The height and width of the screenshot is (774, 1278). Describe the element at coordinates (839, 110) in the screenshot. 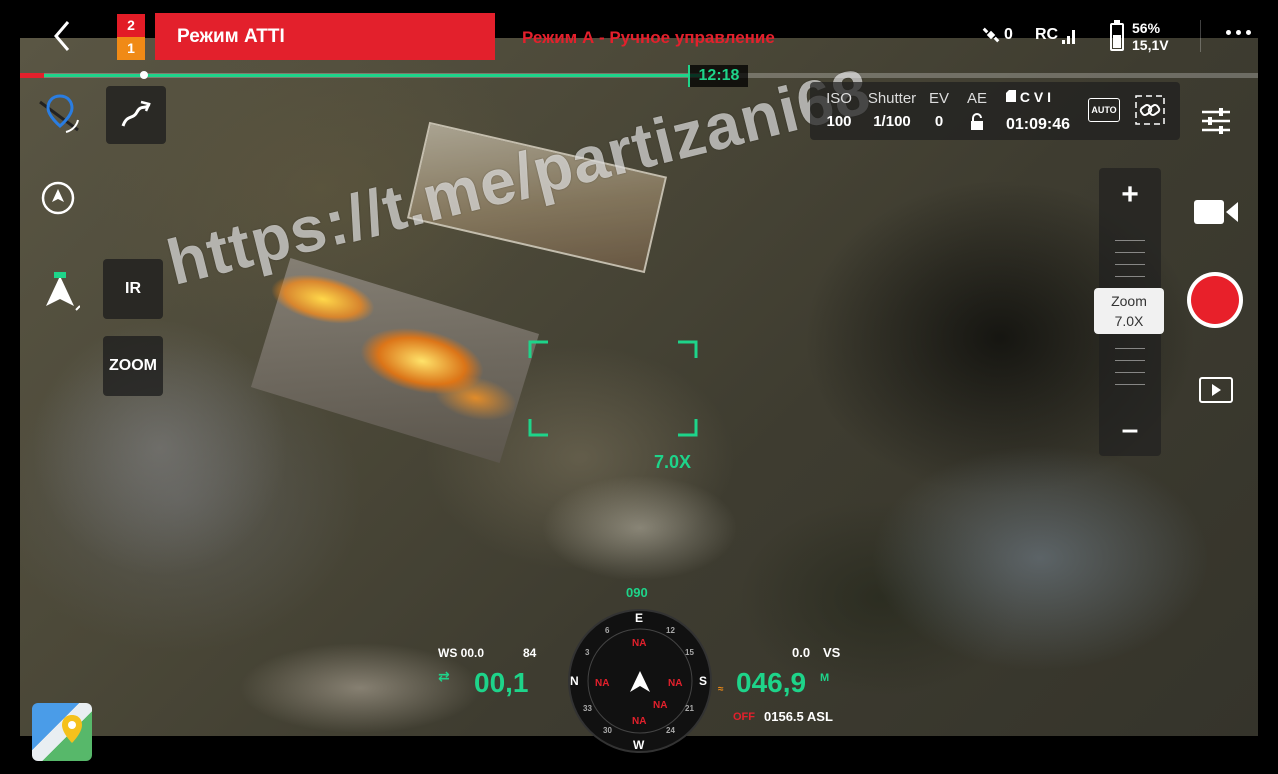

I see `iso-param: ISO 100` at that location.